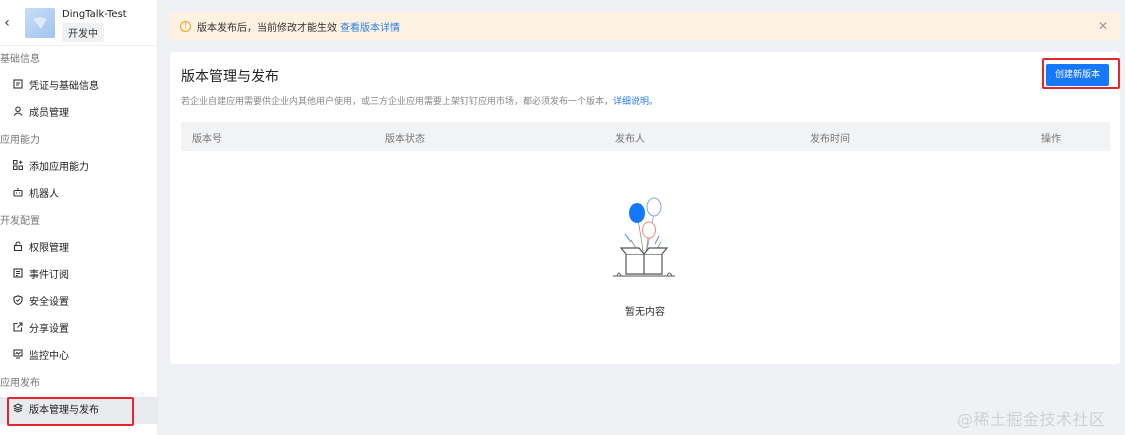  I want to click on group-title-capability: 应用能力, so click(20, 140).